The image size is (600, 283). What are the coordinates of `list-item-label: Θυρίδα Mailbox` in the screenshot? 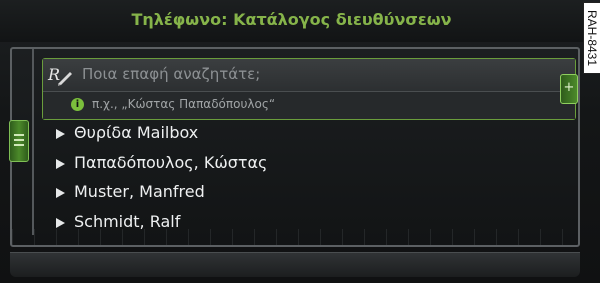 It's located at (136, 132).